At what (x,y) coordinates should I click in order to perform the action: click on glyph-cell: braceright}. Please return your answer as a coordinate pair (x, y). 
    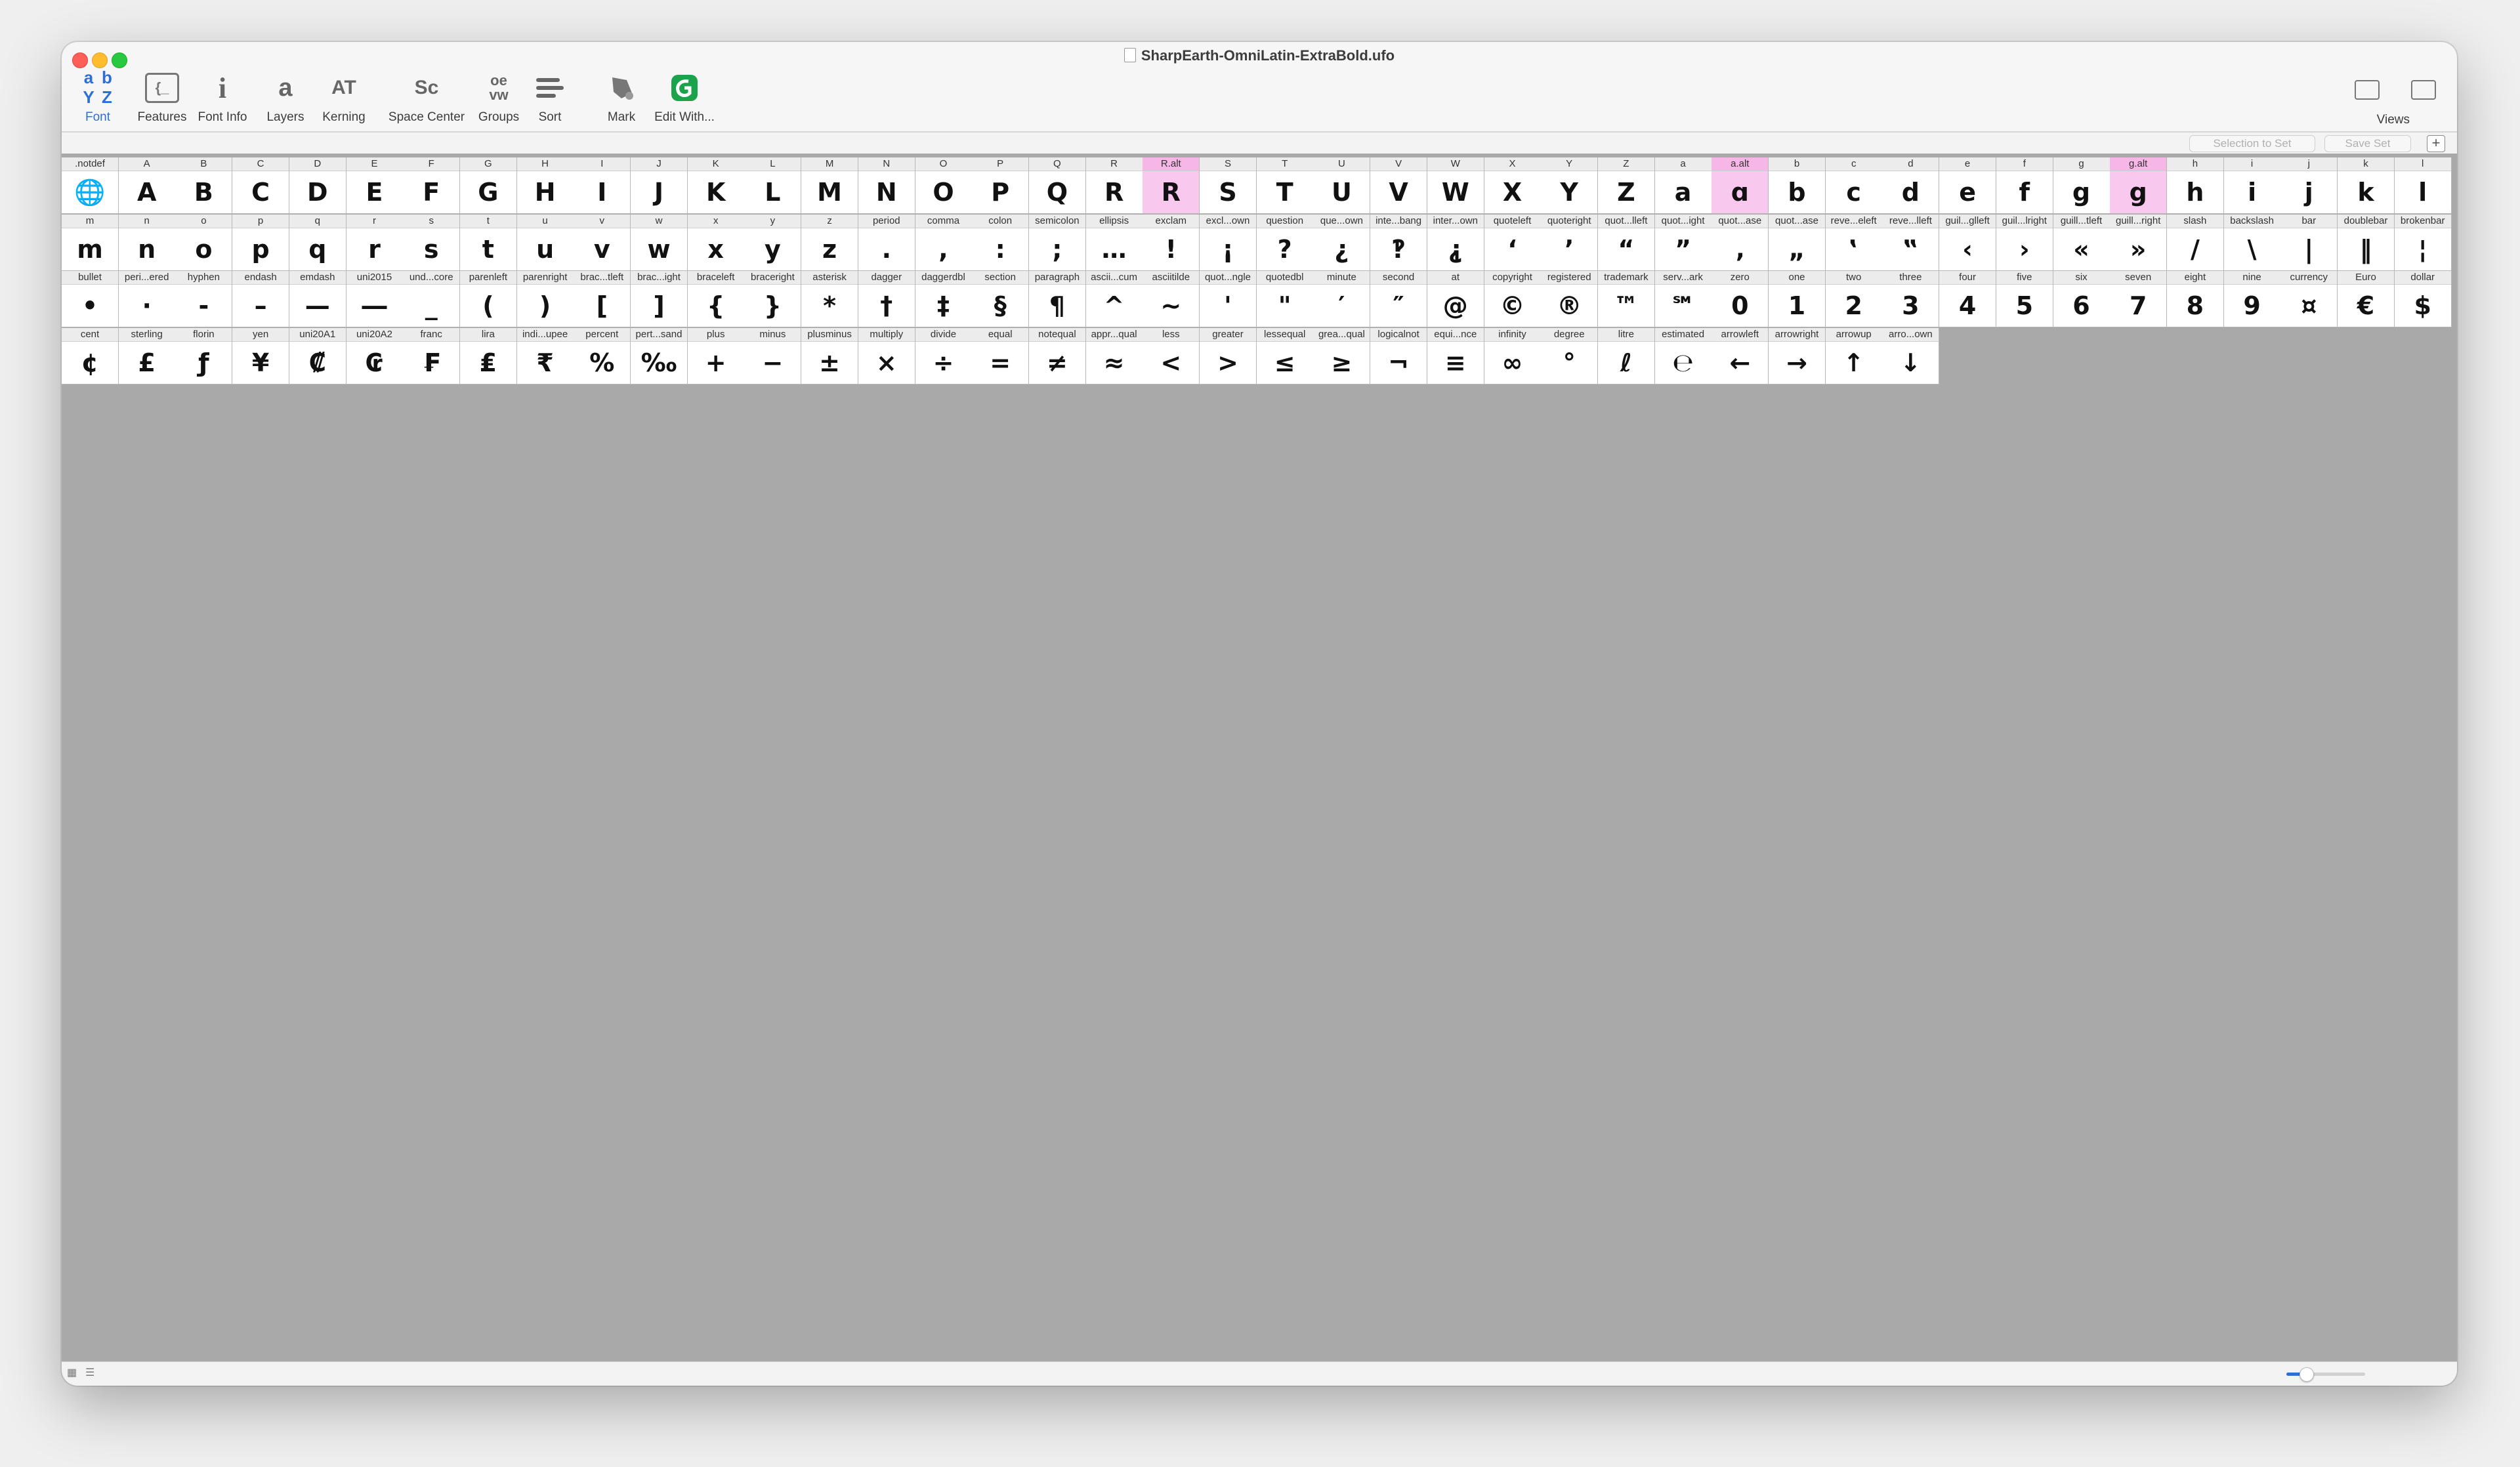
    Looking at the image, I should click on (773, 299).